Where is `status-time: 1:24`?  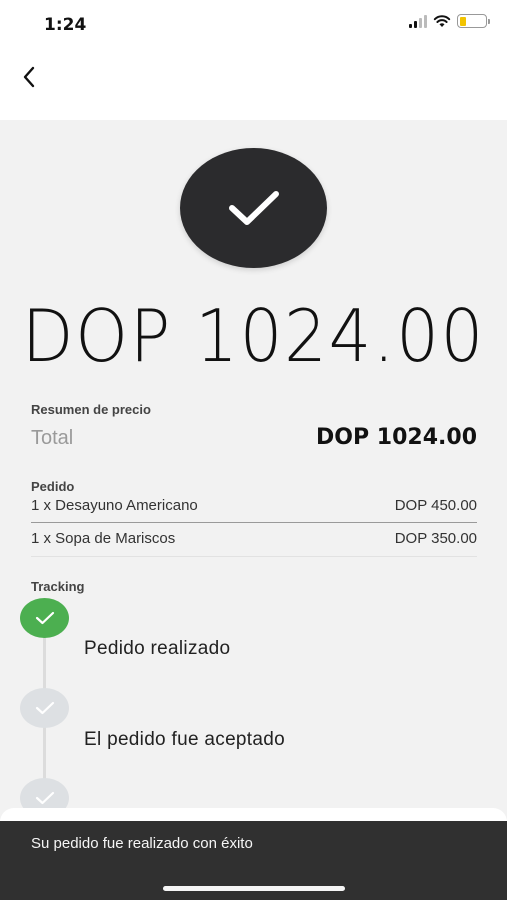
status-time: 1:24 is located at coordinates (65, 25).